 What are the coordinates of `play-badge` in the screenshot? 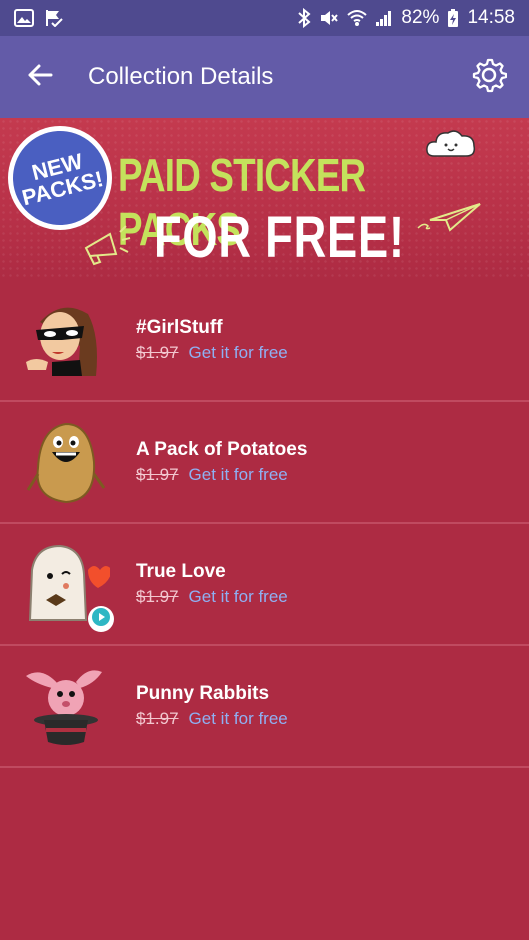 It's located at (101, 619).